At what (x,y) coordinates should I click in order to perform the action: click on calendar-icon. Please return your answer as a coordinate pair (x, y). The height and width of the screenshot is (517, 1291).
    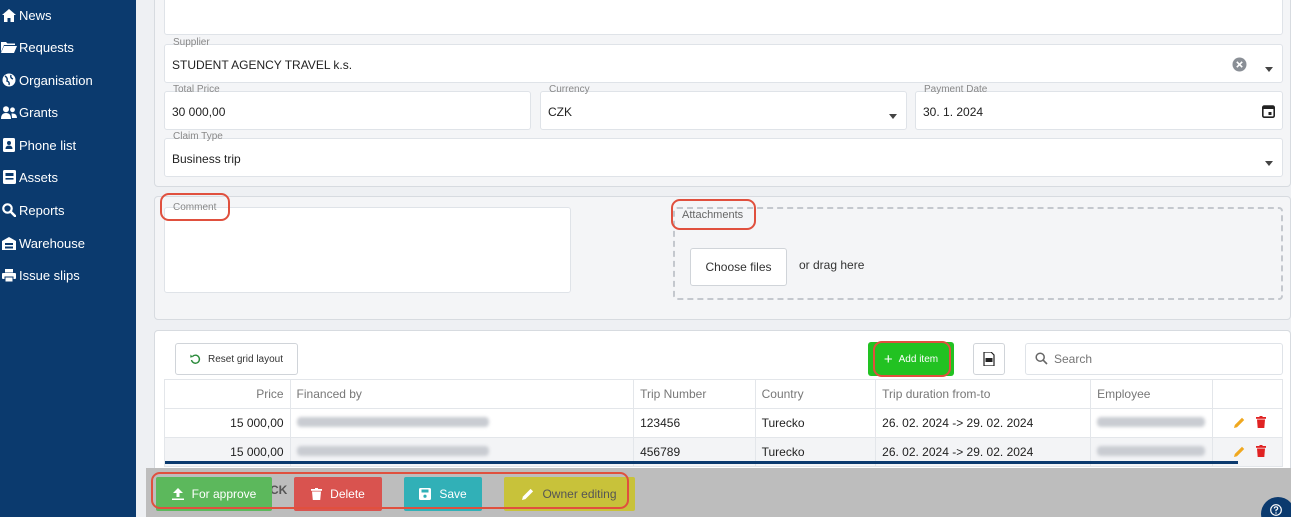
    Looking at the image, I should click on (1268, 111).